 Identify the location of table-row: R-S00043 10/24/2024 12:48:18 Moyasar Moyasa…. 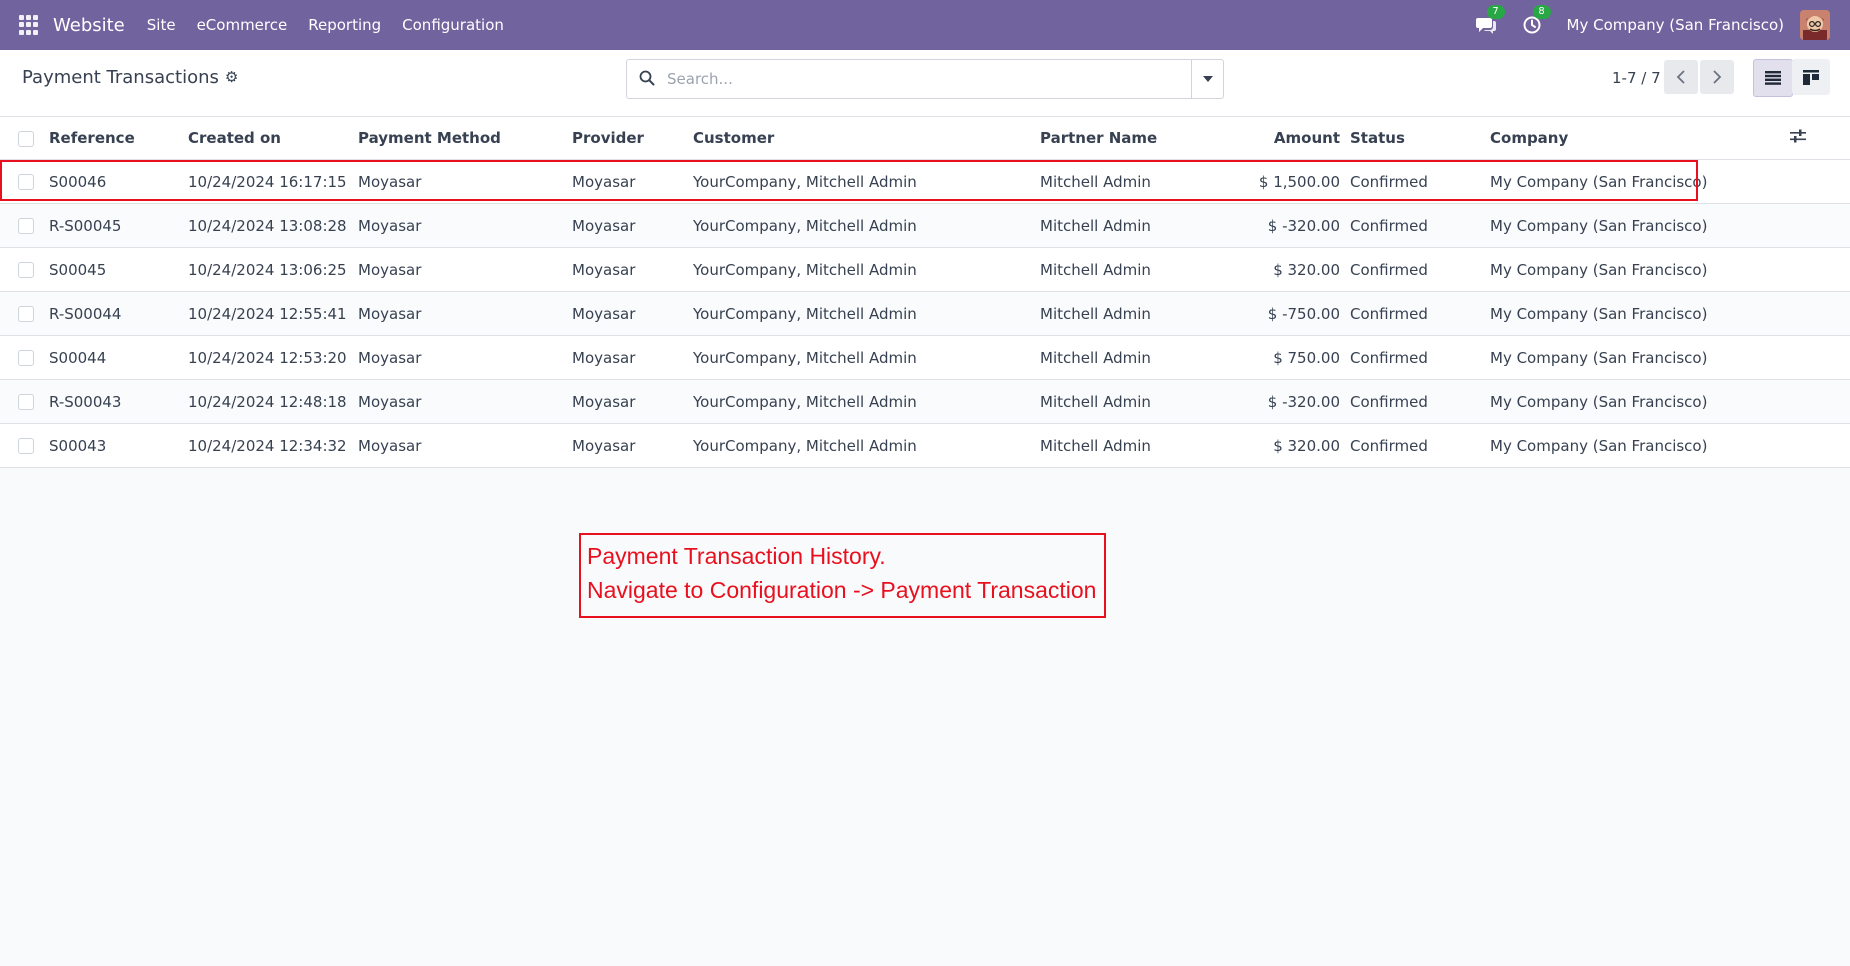
(925, 401).